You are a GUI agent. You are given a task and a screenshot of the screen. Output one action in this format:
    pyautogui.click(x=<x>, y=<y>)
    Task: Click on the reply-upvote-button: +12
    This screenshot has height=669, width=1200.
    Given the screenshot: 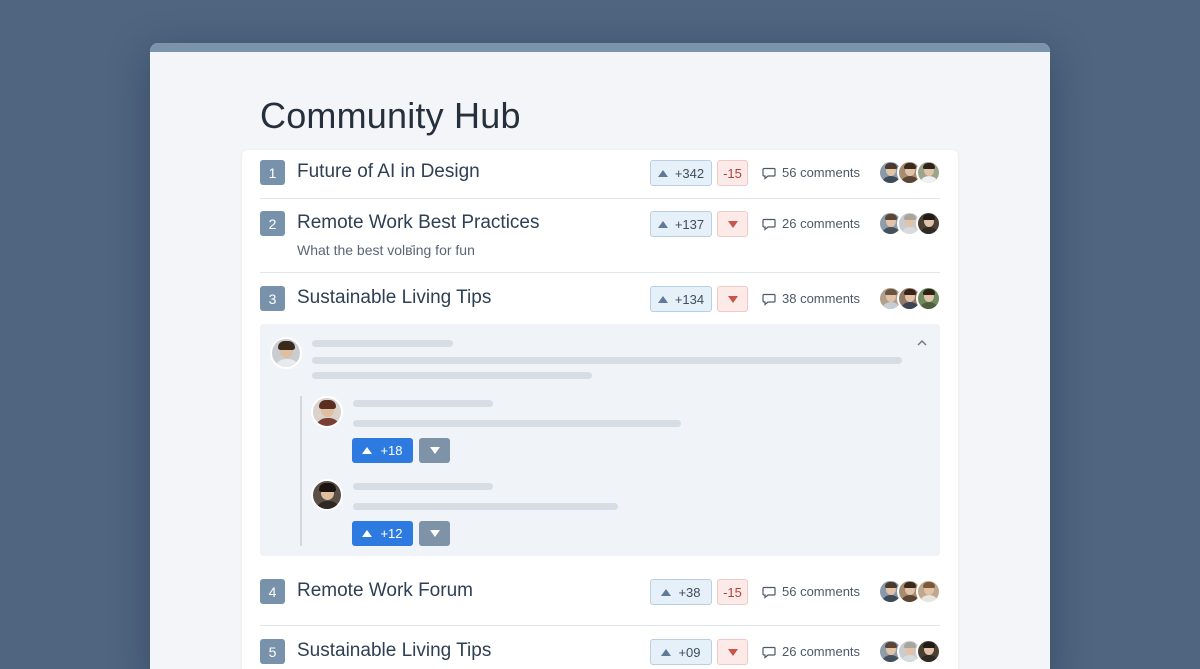 What is the action you would take?
    pyautogui.click(x=382, y=533)
    